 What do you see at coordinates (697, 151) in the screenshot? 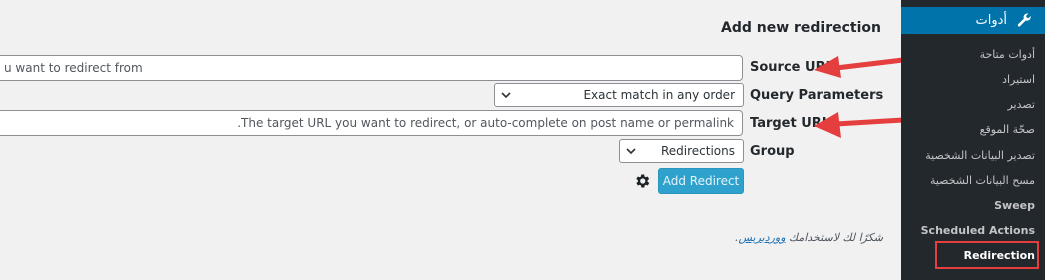
I see `group-value: Redirections` at bounding box center [697, 151].